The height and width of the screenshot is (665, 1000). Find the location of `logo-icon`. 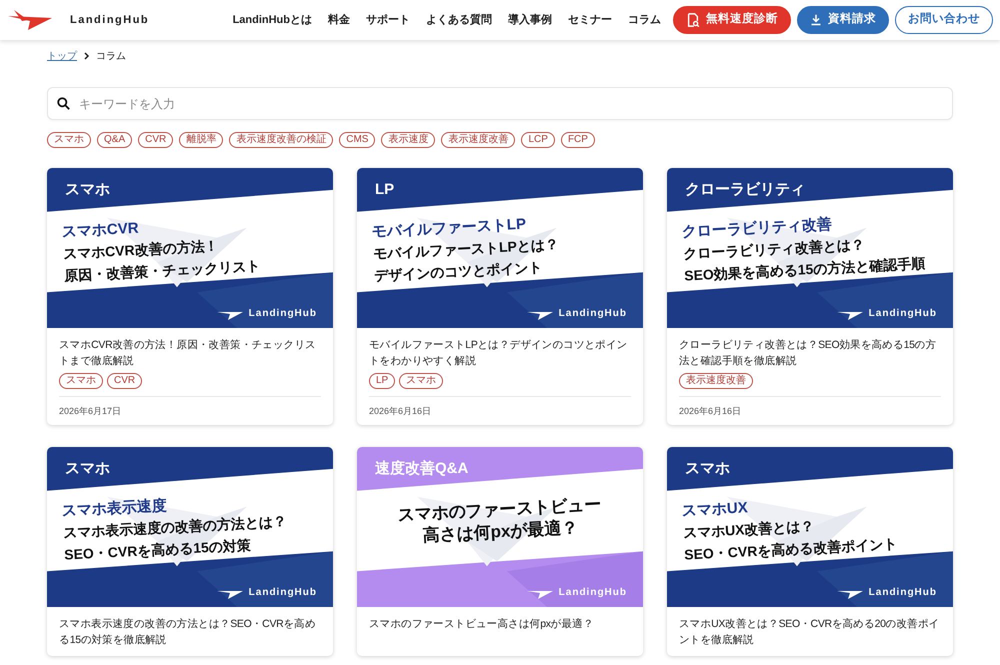

logo-icon is located at coordinates (30, 20).